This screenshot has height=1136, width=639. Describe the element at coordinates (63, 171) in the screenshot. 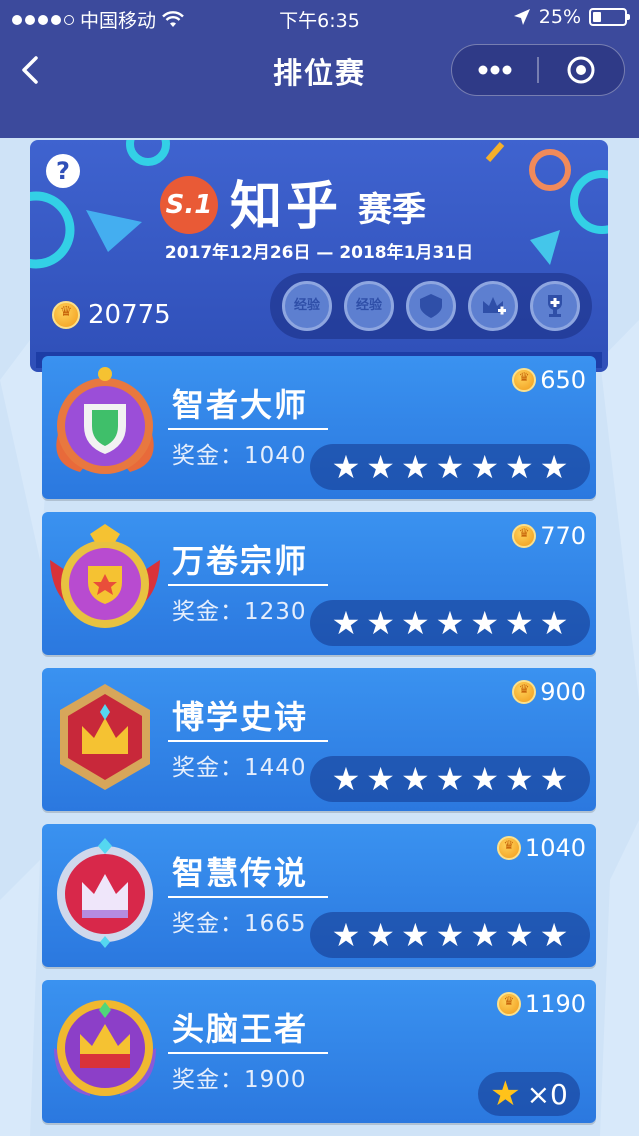

I see `help-button: ?` at that location.